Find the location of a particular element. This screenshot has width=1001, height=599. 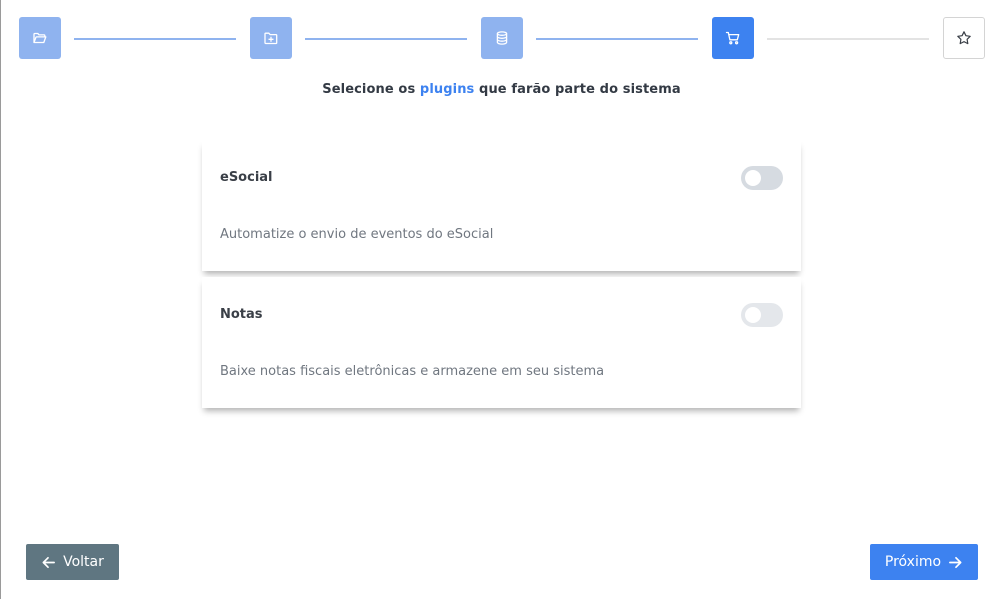

wizard-stepper is located at coordinates (501, 39).